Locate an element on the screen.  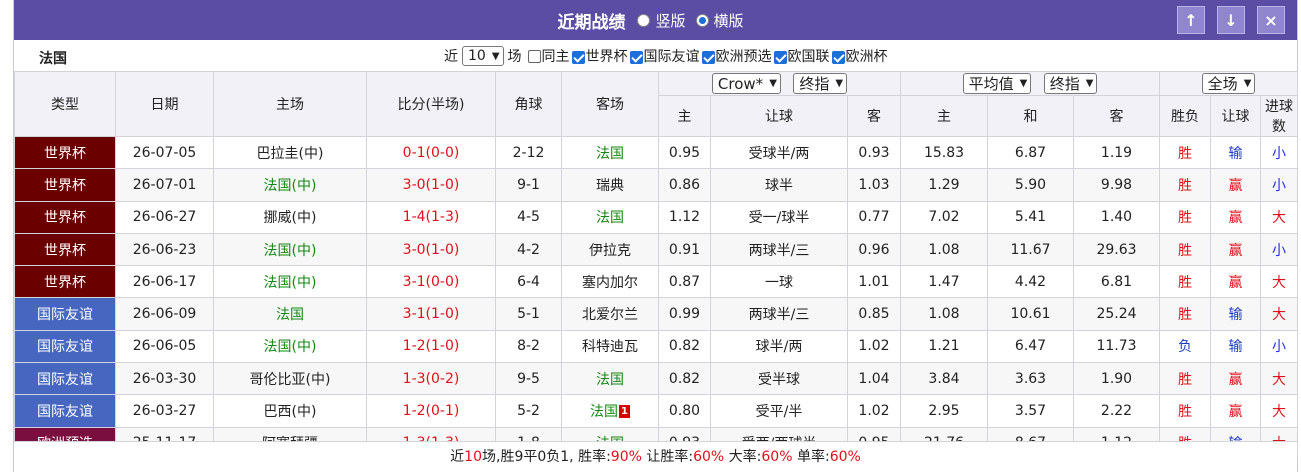
home-team-cell: 巴拉圭(中) is located at coordinates (290, 152).